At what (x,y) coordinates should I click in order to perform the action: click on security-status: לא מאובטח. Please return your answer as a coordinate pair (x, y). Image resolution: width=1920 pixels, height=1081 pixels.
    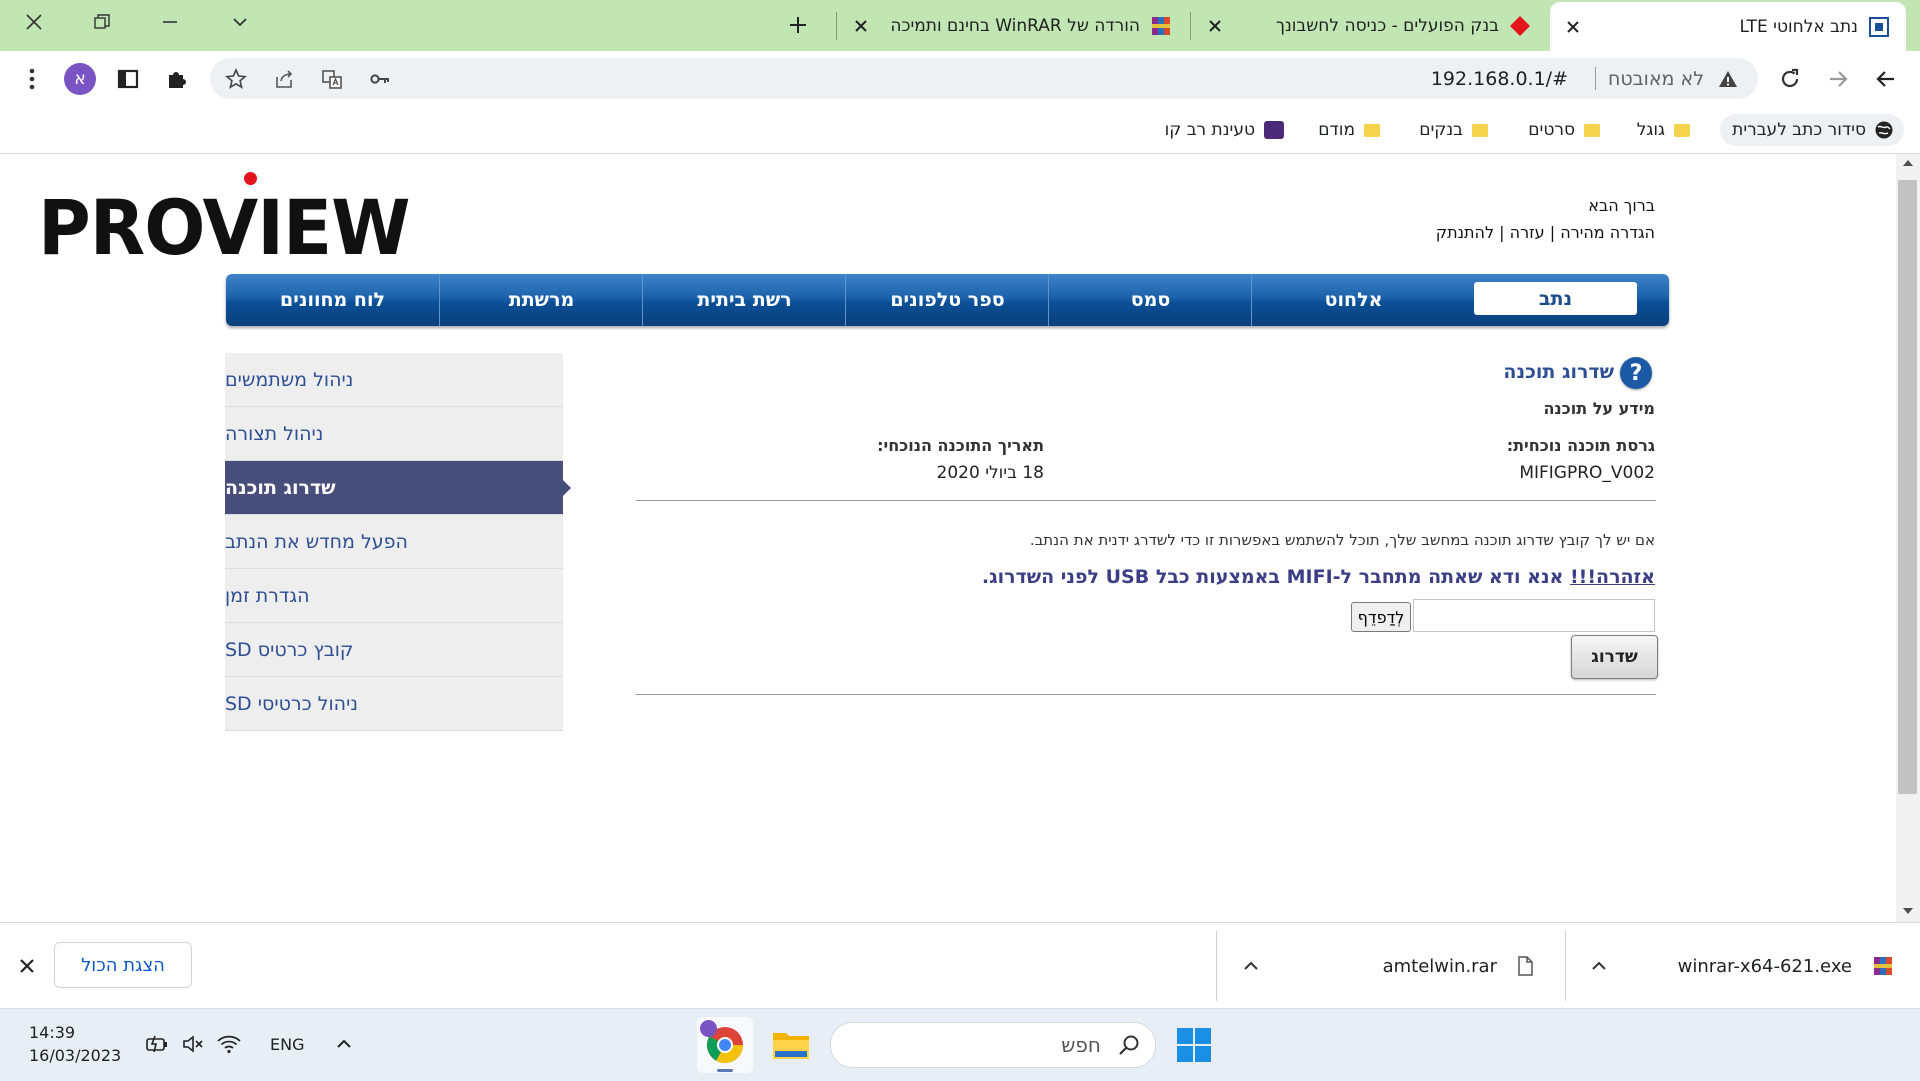
    Looking at the image, I should click on (1656, 79).